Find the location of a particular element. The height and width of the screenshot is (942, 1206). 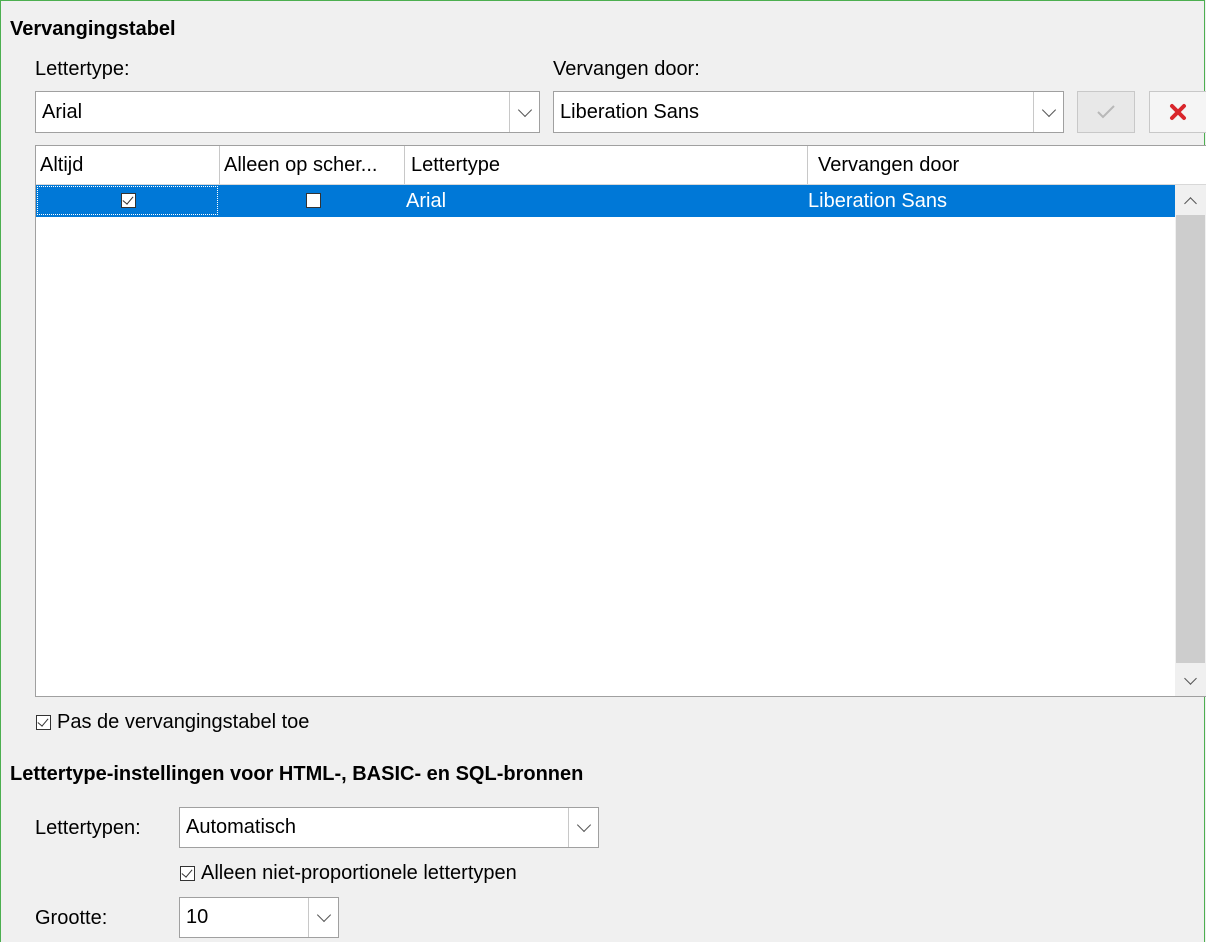

chevron-up-icon is located at coordinates (1190, 203).